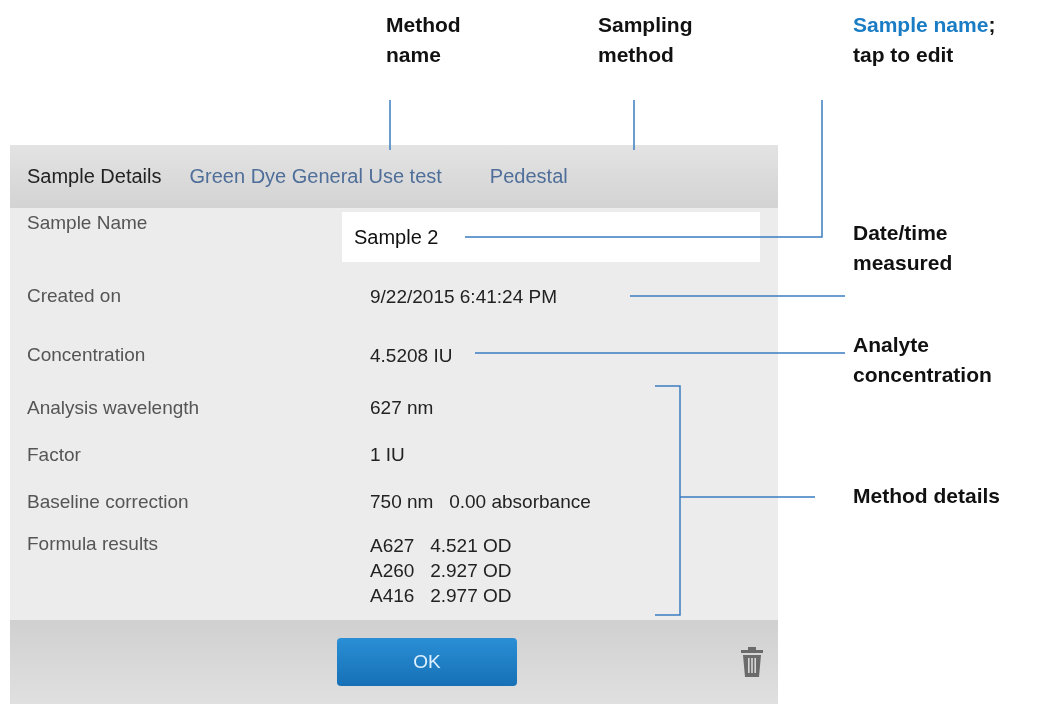 The image size is (1042, 704). I want to click on field-value: A627 4.521 OD, so click(441, 546).